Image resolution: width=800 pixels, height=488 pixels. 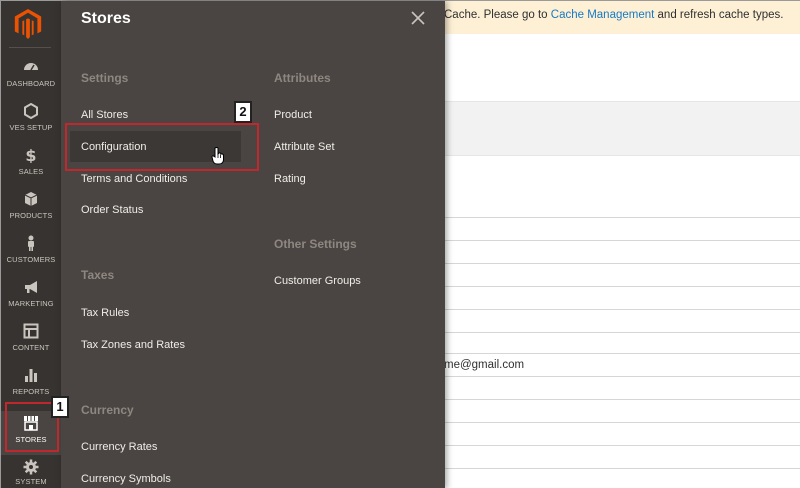 What do you see at coordinates (31, 259) in the screenshot?
I see `sidebar-item-label: CUSTOMERS` at bounding box center [31, 259].